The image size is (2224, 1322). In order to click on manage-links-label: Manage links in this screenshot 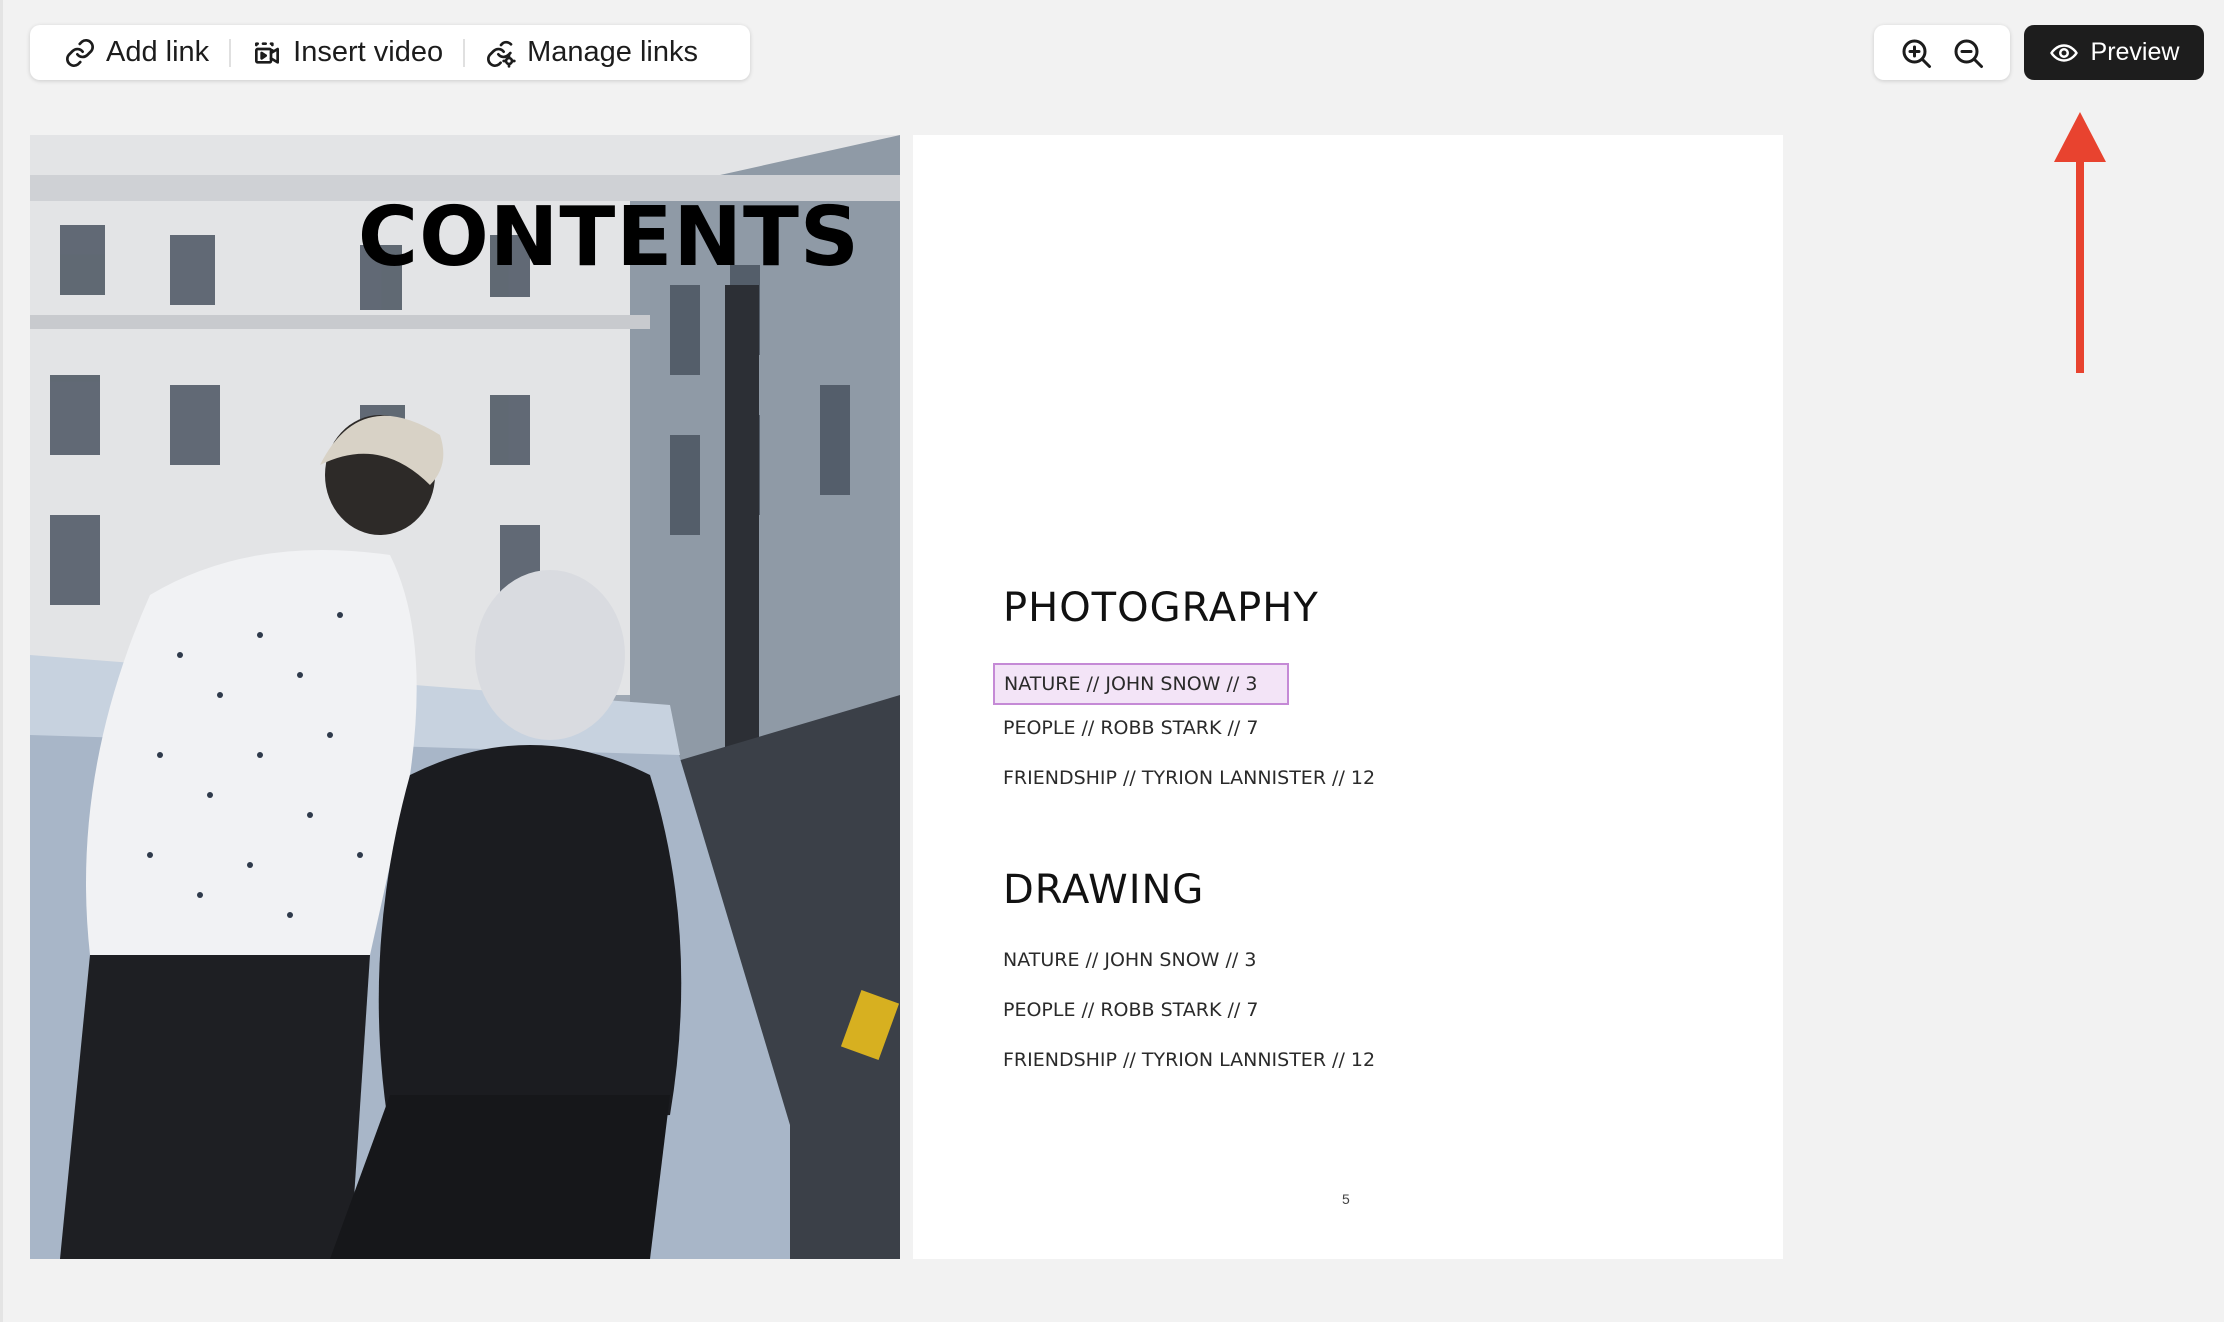, I will do `click(612, 52)`.